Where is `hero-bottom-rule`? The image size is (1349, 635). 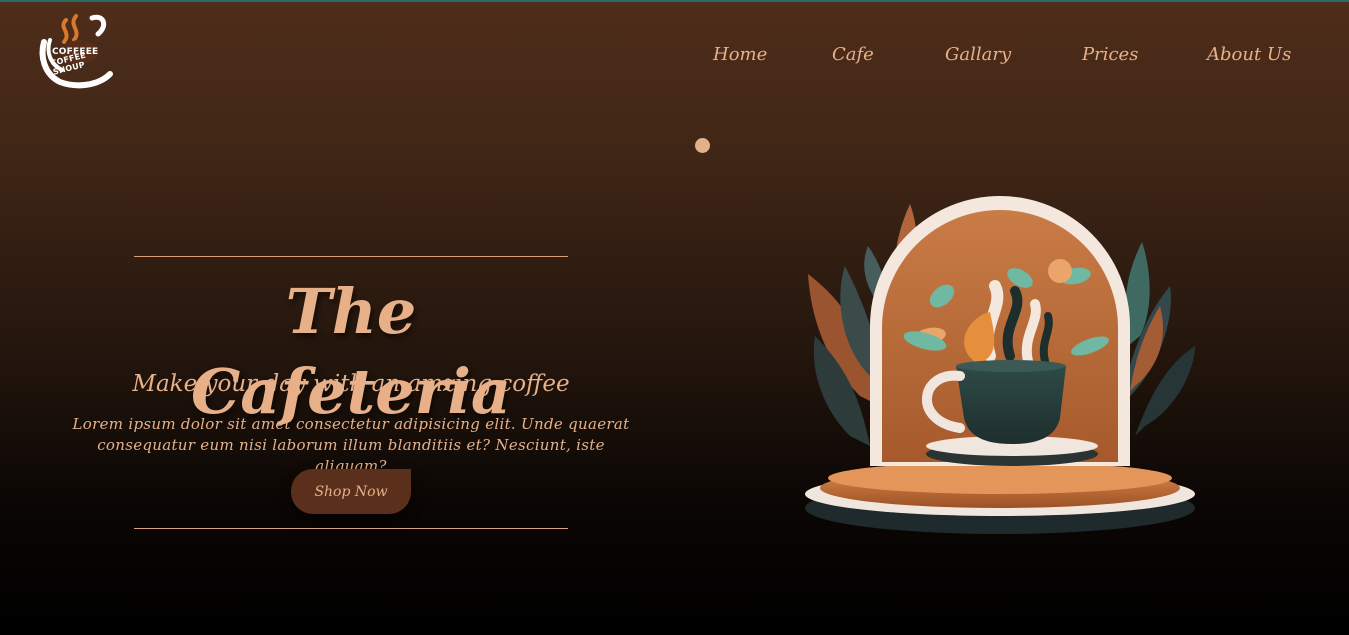
hero-bottom-rule is located at coordinates (351, 528).